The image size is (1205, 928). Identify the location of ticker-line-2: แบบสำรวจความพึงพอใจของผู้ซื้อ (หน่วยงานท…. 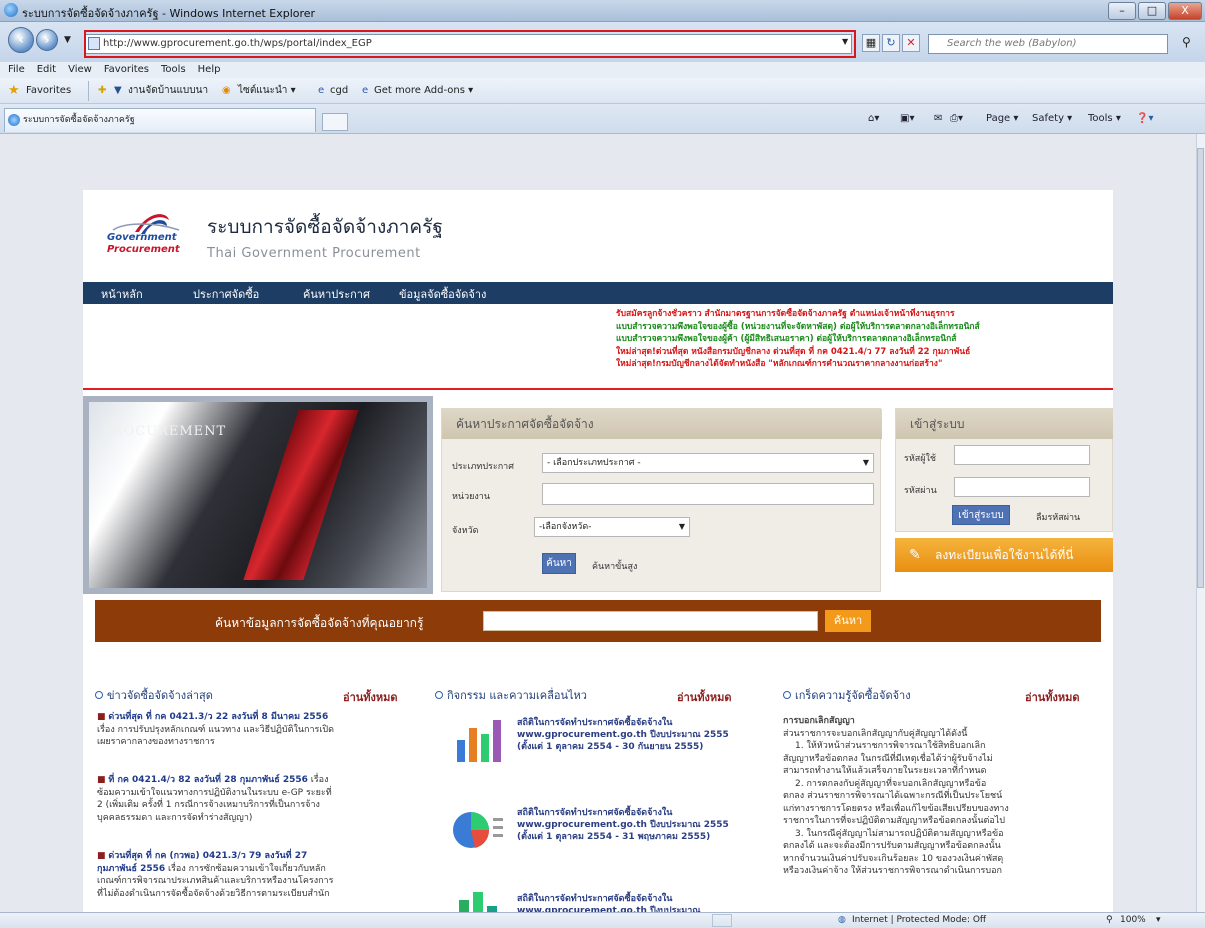
(864, 327).